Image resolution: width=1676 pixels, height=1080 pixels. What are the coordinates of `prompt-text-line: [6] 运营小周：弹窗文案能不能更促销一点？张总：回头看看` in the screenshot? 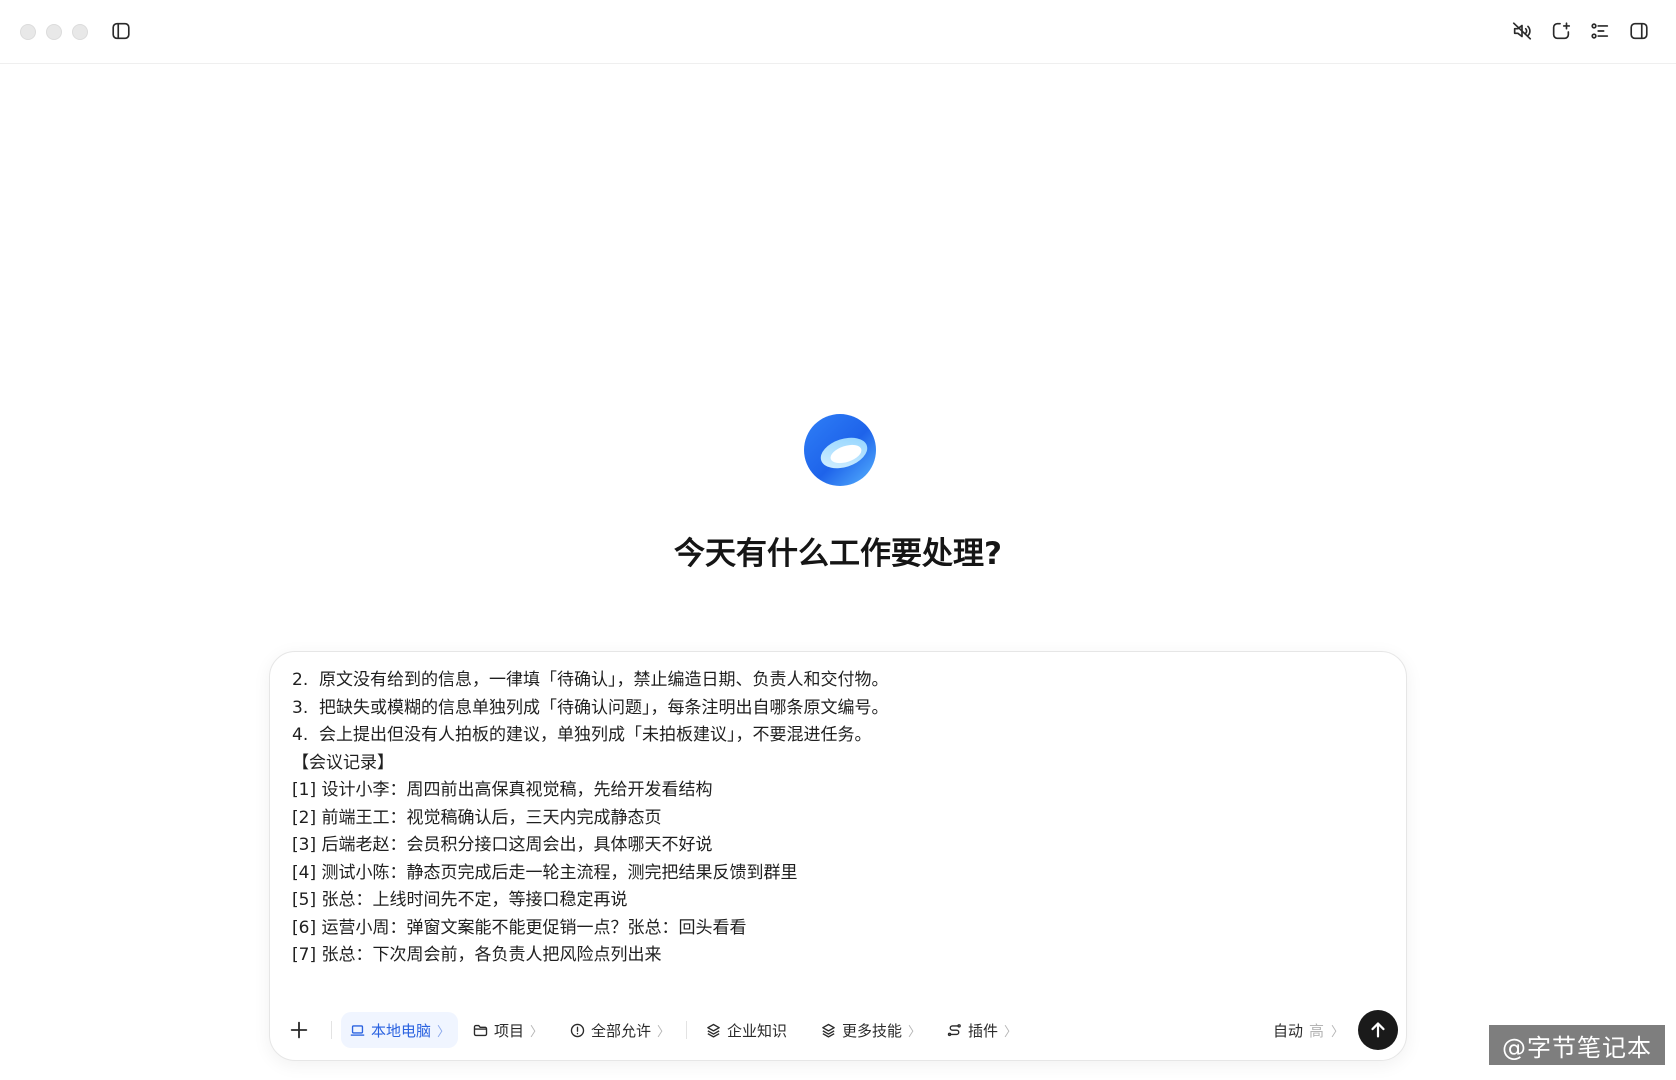 It's located at (519, 927).